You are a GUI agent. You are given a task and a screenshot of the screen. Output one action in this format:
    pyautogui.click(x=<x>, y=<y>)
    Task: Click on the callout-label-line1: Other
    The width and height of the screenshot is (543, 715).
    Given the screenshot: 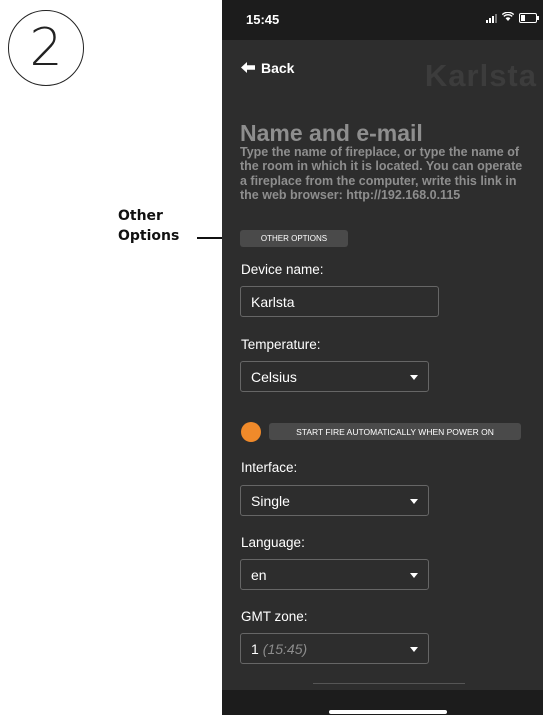 What is the action you would take?
    pyautogui.click(x=140, y=216)
    